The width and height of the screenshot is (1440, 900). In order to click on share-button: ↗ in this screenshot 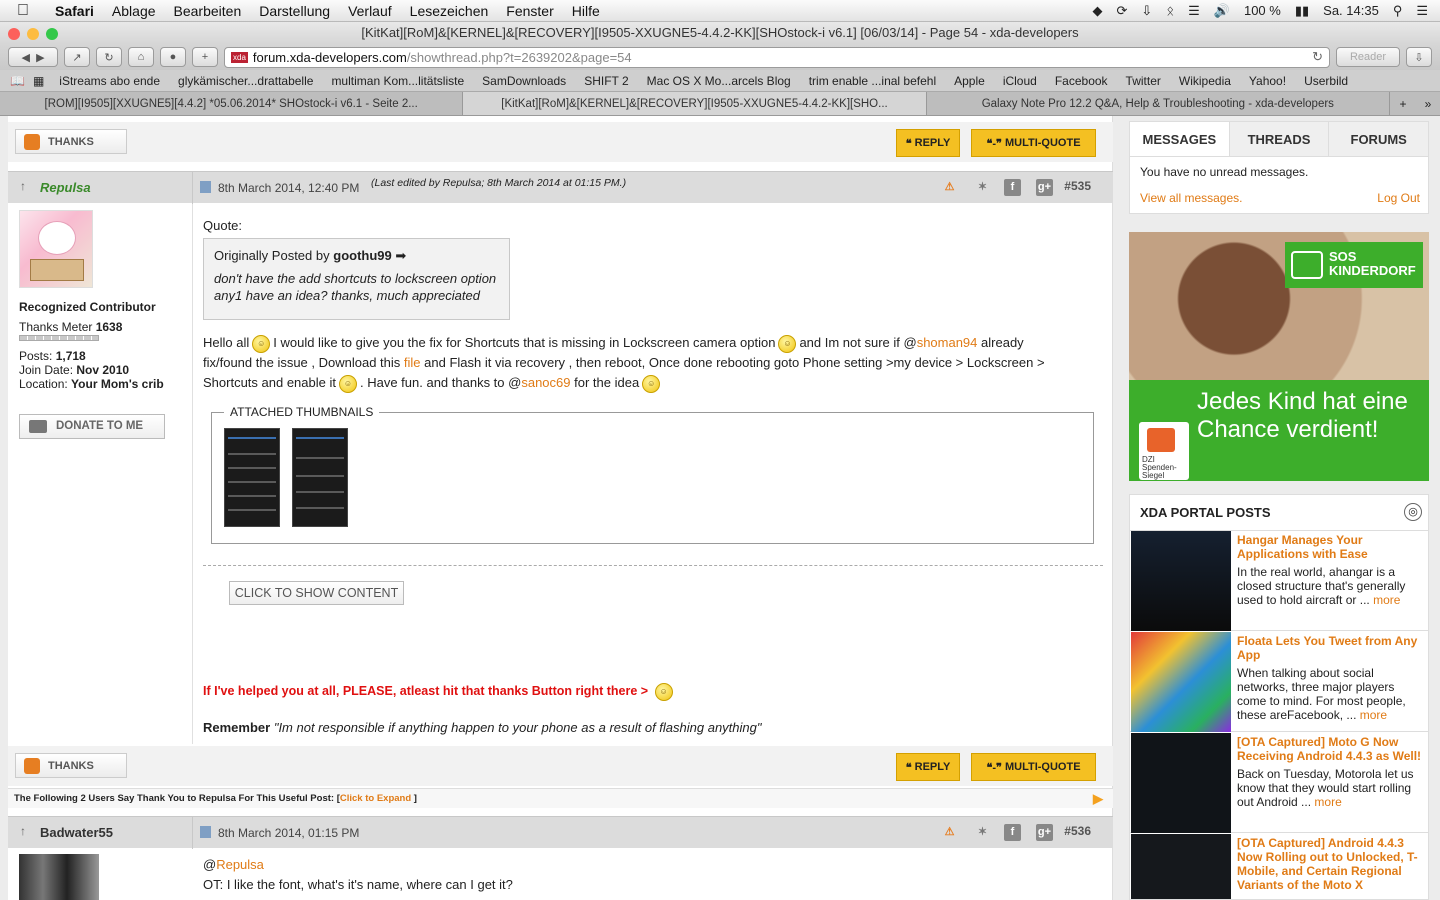, I will do `click(77, 57)`.